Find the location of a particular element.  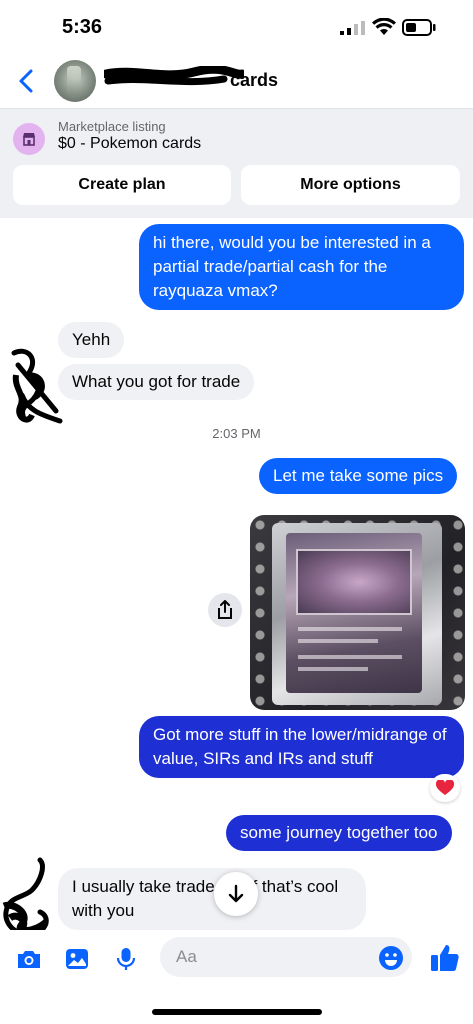

status-time: 5:36 is located at coordinates (82, 27).